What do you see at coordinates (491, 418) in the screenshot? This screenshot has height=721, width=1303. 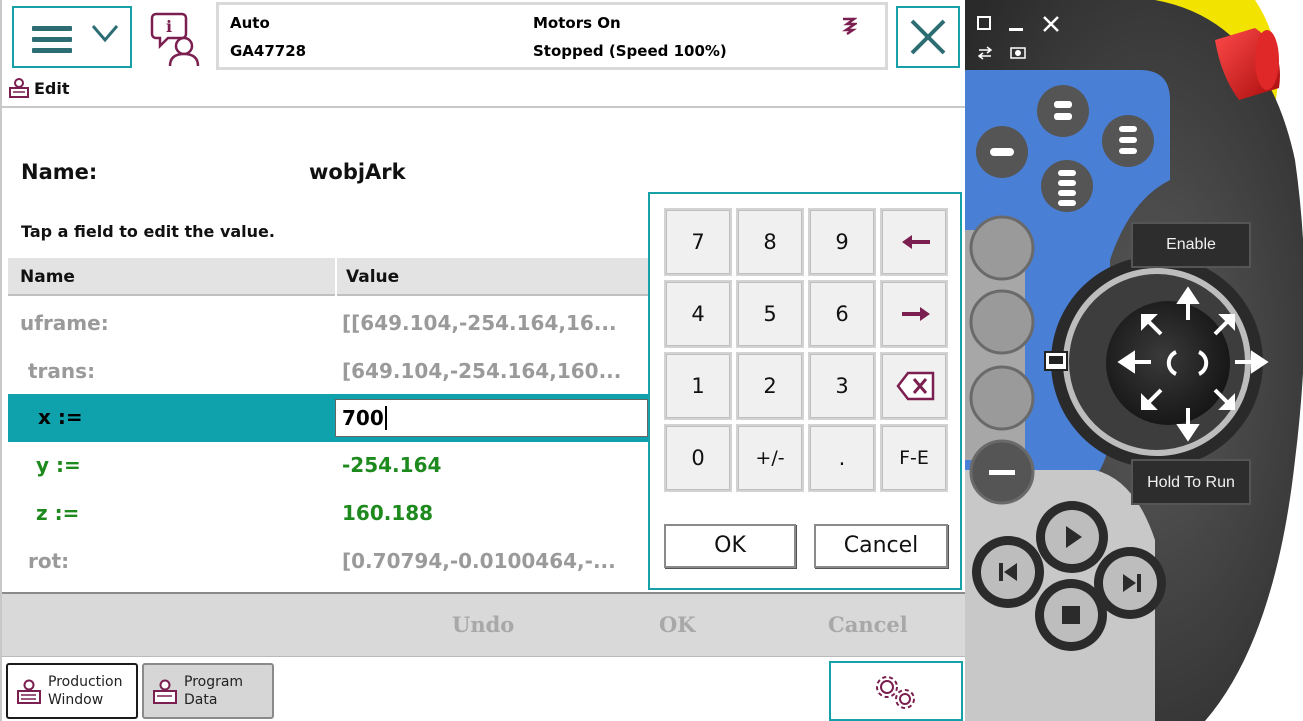 I see `value-edit-field: 700` at bounding box center [491, 418].